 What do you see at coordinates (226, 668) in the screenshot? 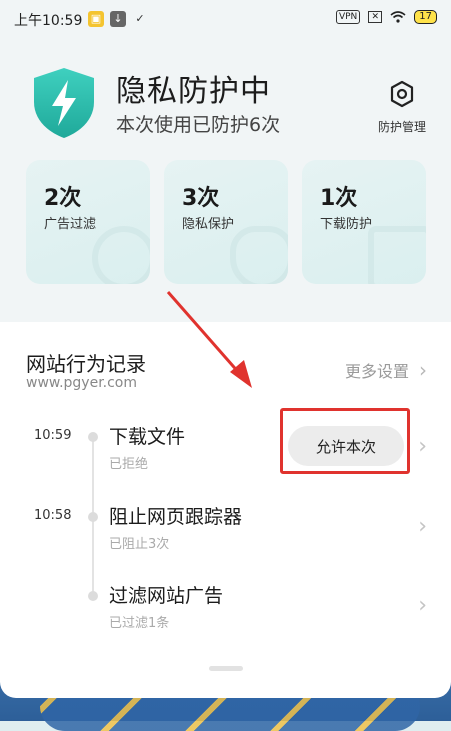
I see `drag-handle` at bounding box center [226, 668].